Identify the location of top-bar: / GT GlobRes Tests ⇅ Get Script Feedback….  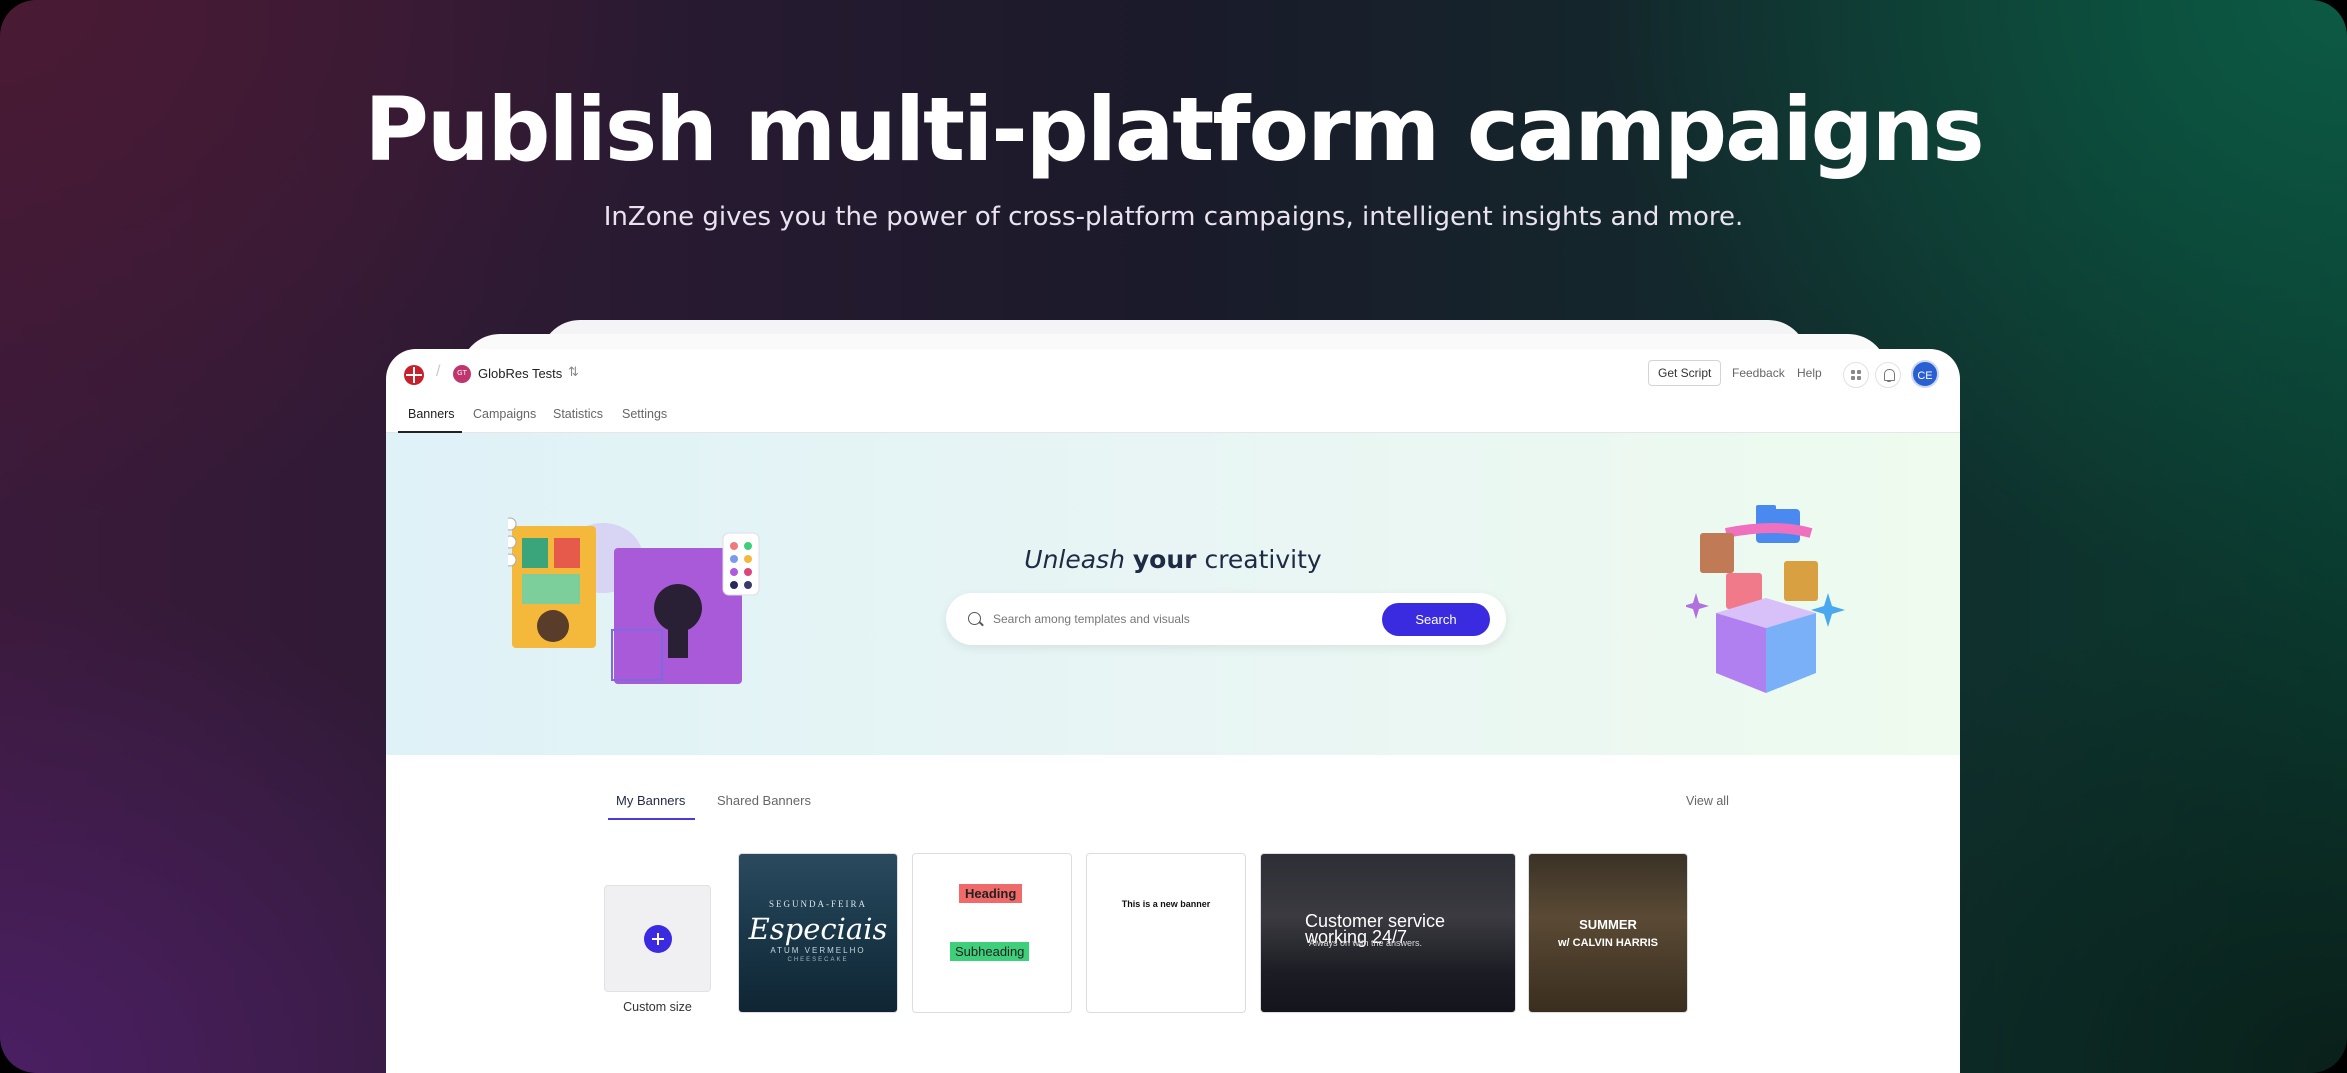
(1173, 375).